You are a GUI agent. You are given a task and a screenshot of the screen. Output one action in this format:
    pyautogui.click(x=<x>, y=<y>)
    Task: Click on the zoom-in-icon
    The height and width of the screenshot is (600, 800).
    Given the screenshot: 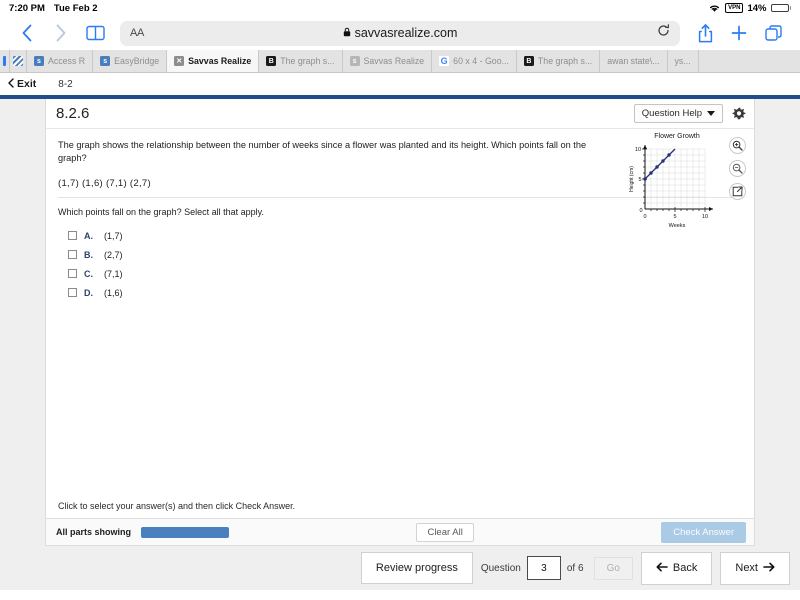 What is the action you would take?
    pyautogui.click(x=737, y=145)
    